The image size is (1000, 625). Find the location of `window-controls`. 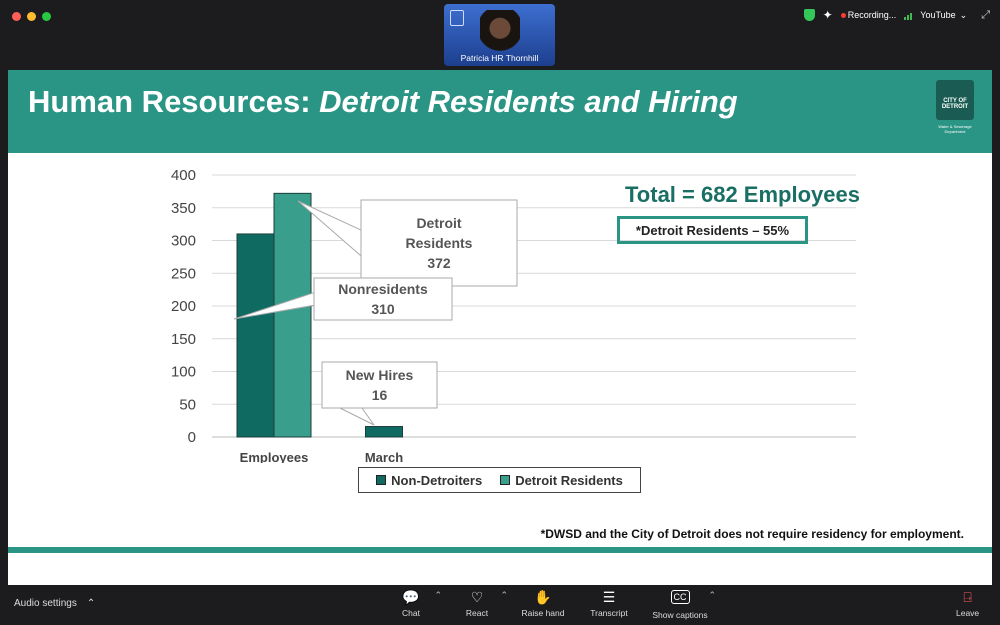

window-controls is located at coordinates (31, 16).